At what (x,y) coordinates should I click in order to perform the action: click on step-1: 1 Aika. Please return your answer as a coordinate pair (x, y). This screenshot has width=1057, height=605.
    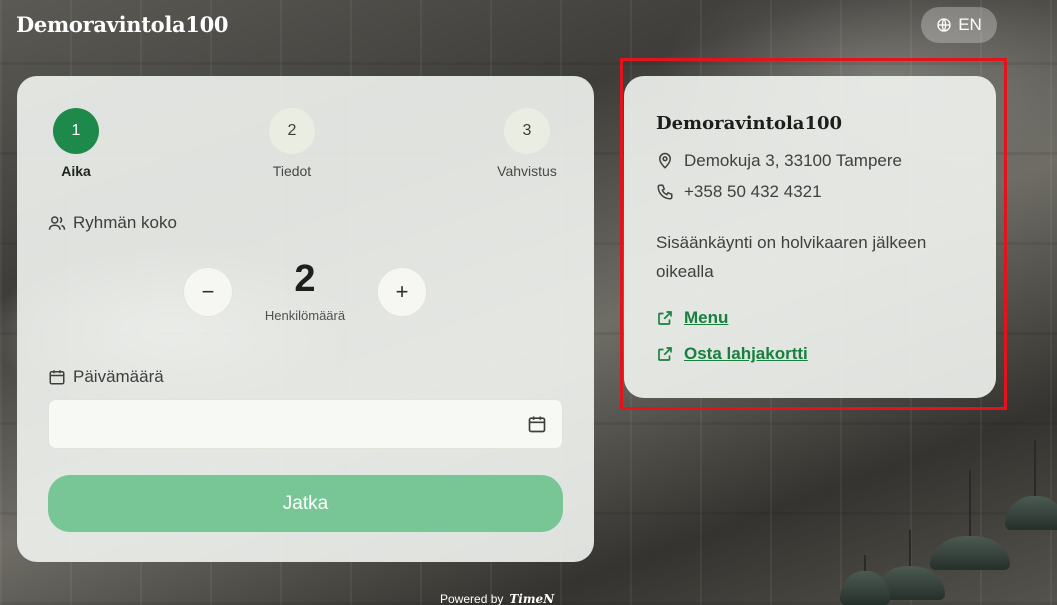
    Looking at the image, I should click on (76, 143).